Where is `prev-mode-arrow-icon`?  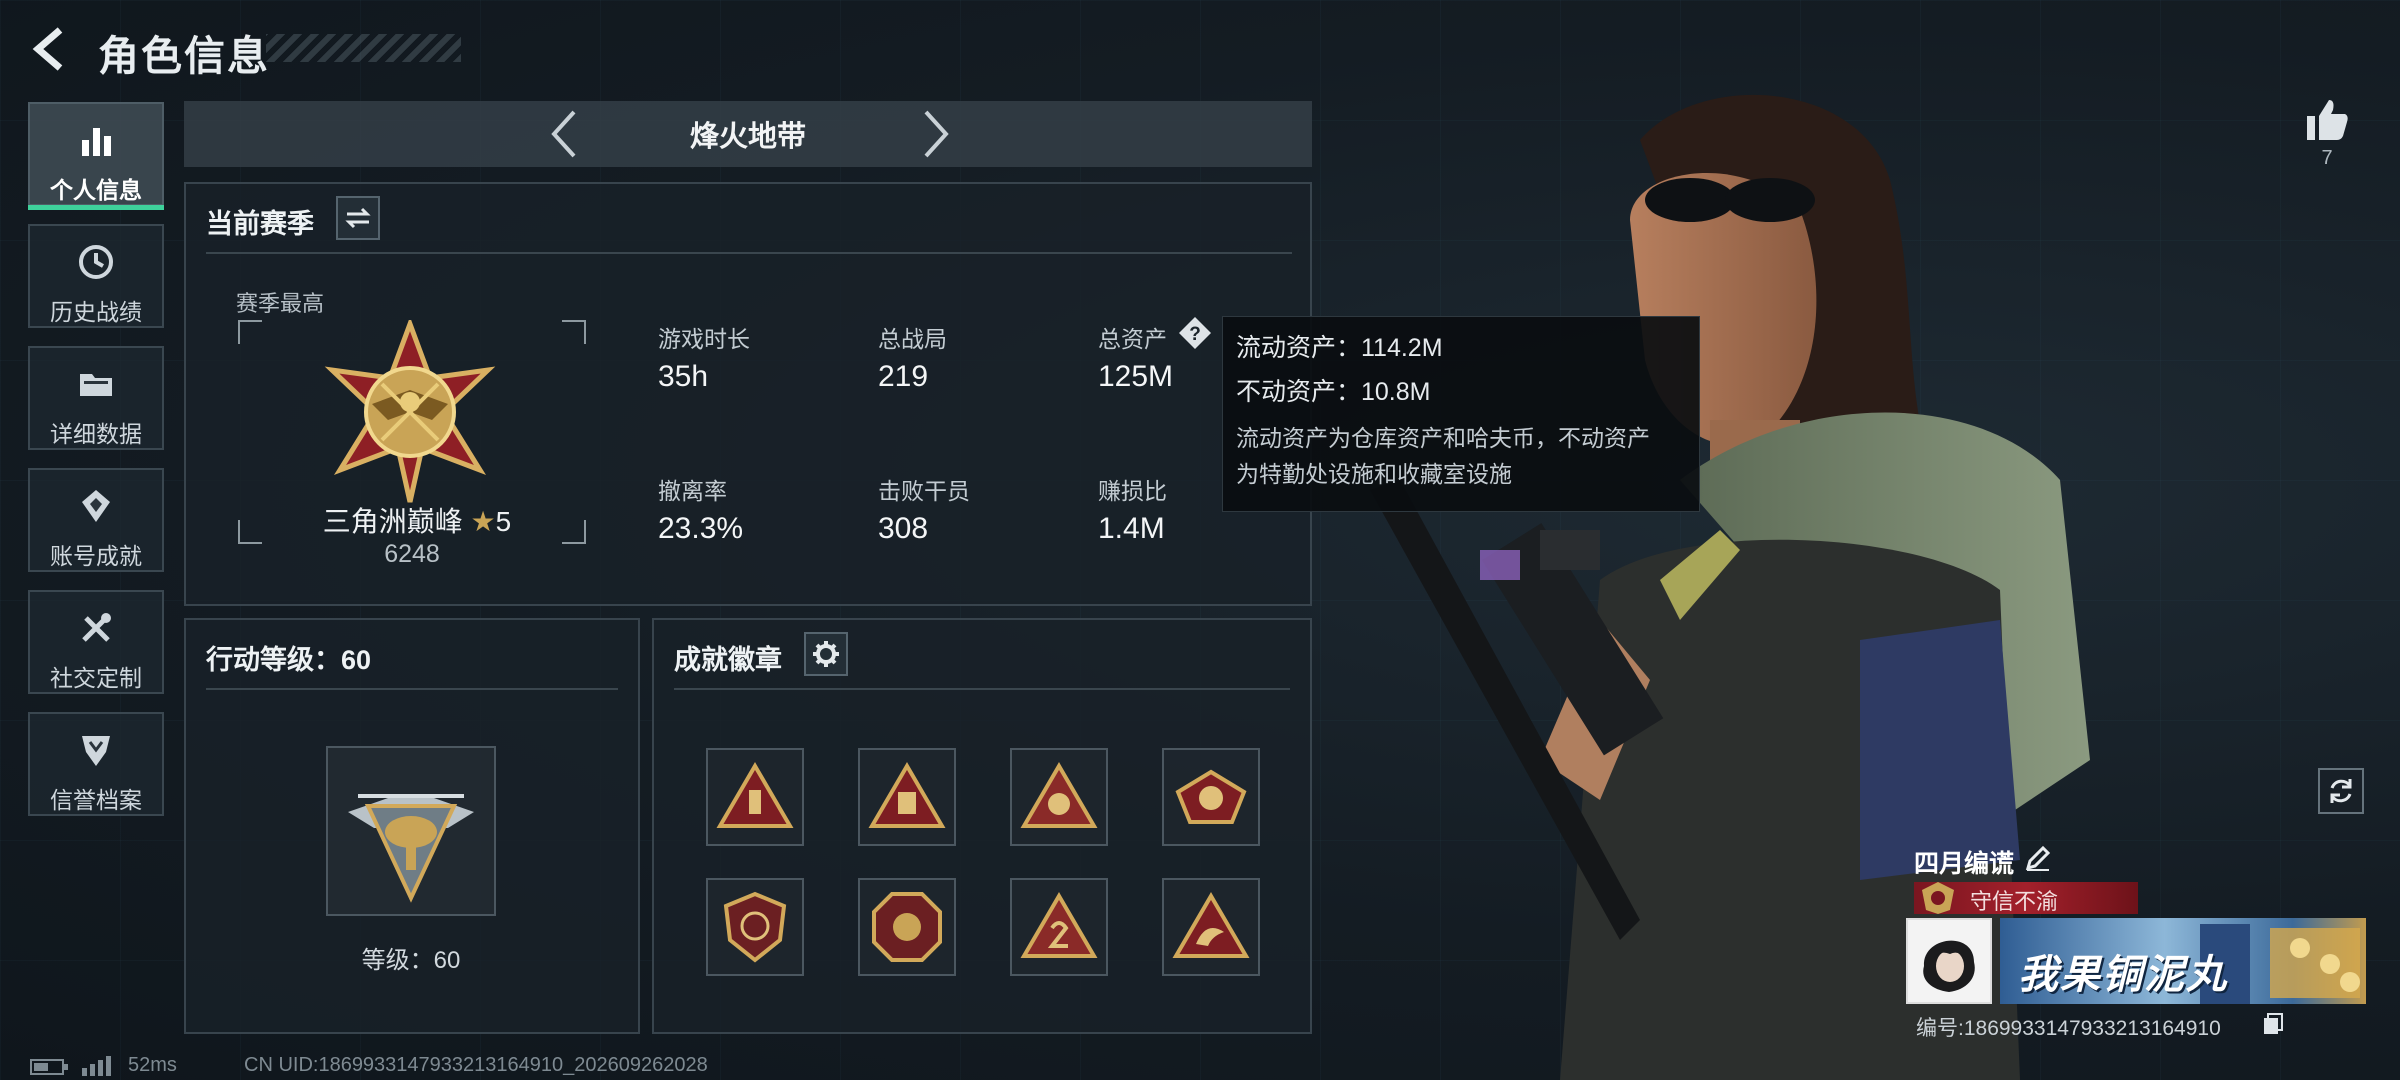 prev-mode-arrow-icon is located at coordinates (564, 134).